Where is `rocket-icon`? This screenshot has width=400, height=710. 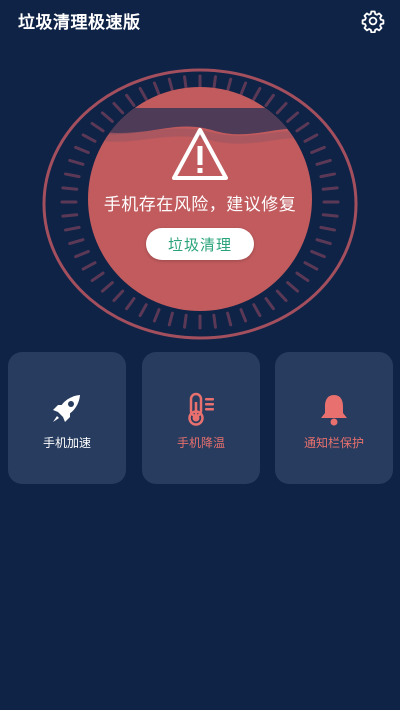 rocket-icon is located at coordinates (66, 408).